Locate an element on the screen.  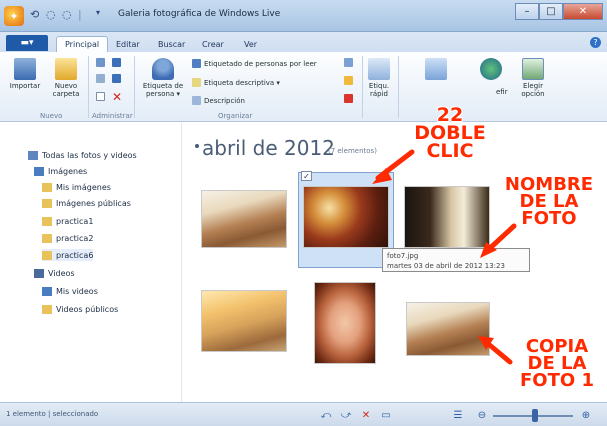
details-view-icon: ☰ is located at coordinates (458, 415).